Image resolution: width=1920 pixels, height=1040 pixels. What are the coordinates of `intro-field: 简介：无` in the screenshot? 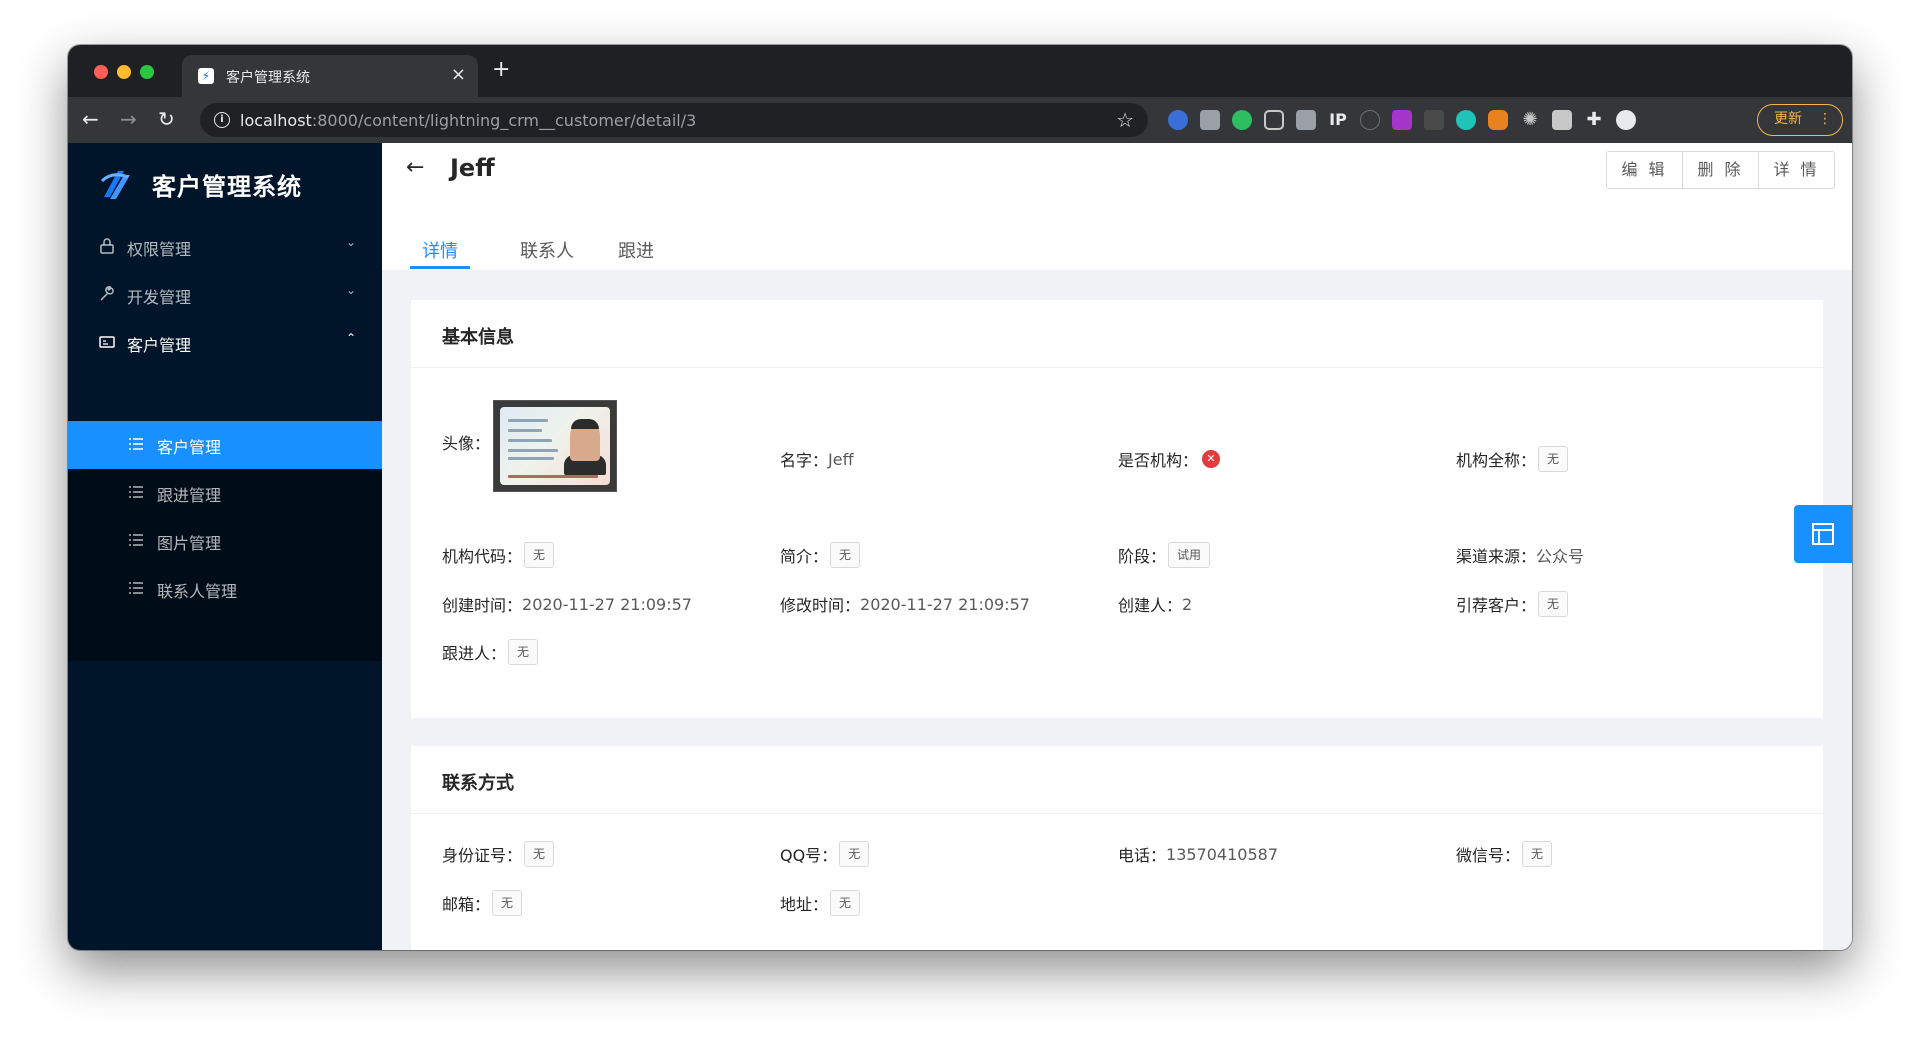 It's located at (820, 555).